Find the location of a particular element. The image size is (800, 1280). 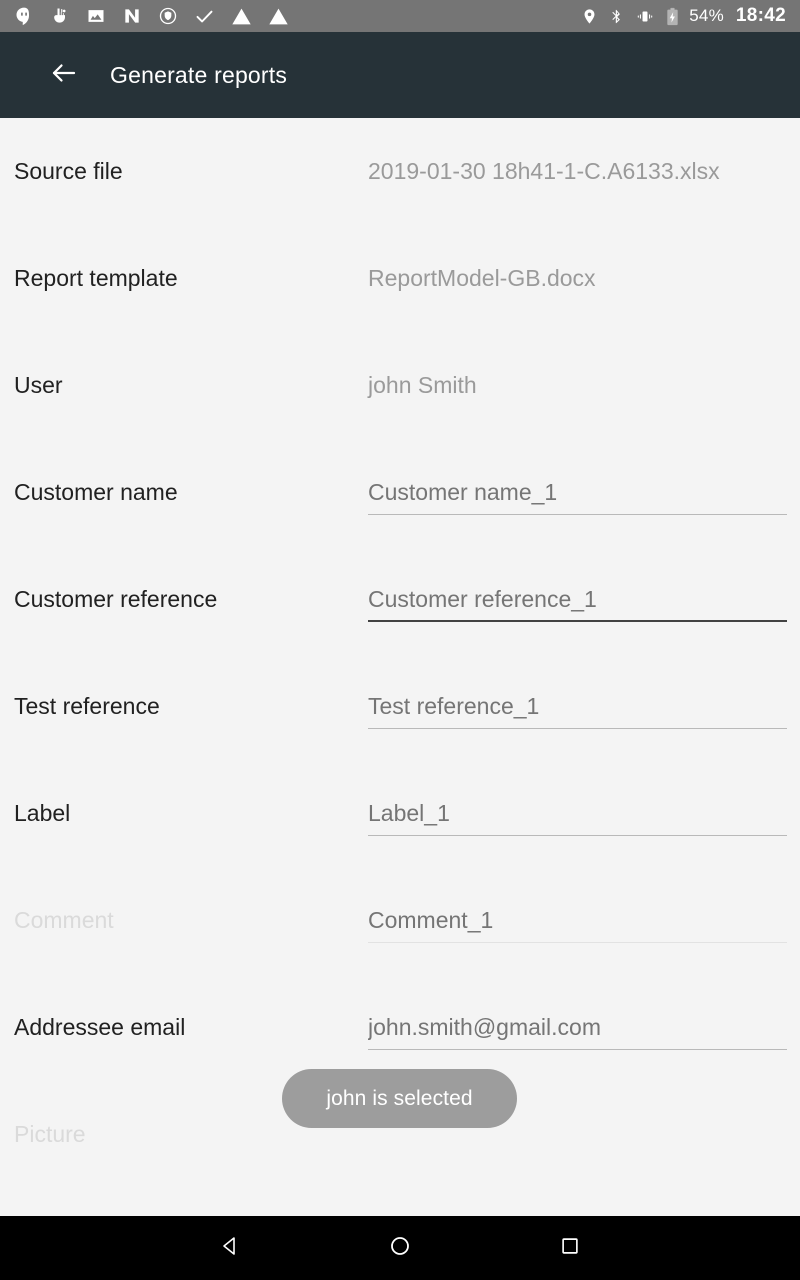

battery-percent-label: 54% is located at coordinates (706, 15).